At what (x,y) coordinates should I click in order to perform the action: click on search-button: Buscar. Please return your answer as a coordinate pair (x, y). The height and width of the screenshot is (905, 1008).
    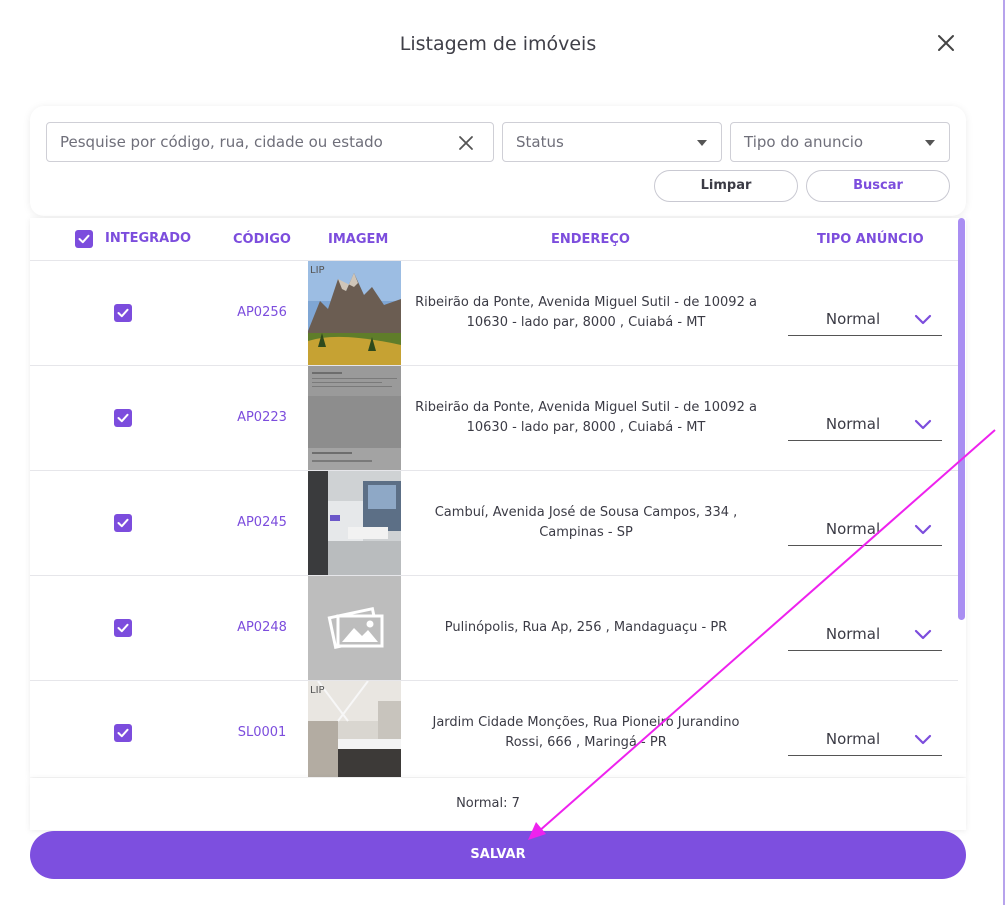
    Looking at the image, I should click on (878, 186).